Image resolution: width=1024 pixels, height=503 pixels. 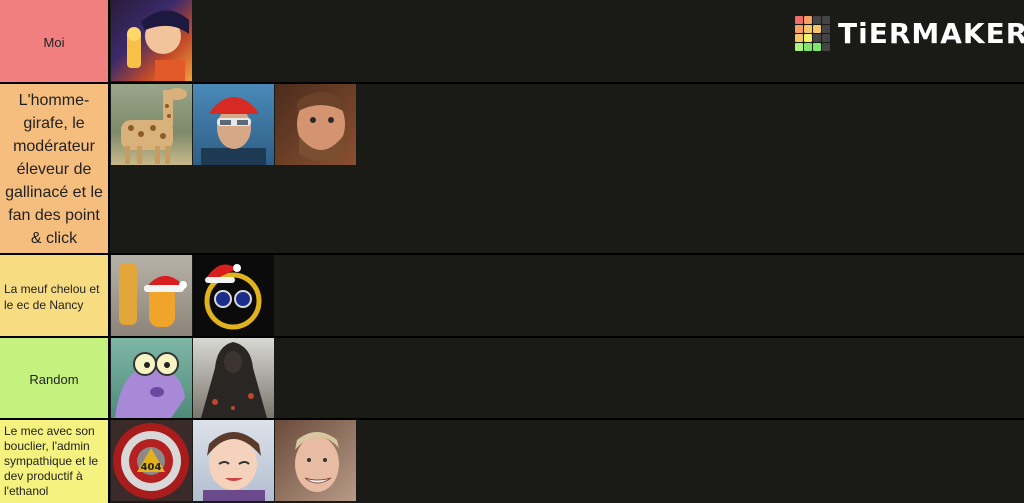 I want to click on tier-label: Random, so click(x=55, y=379).